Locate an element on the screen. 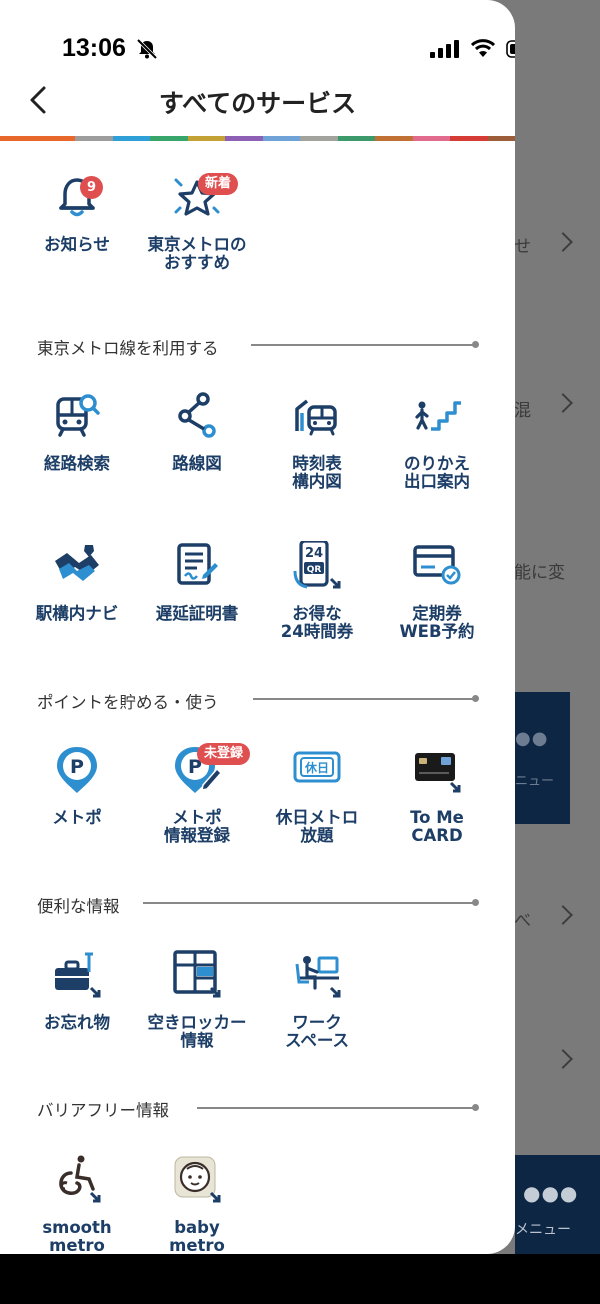 The height and width of the screenshot is (1304, 600). tile-baby-metro: baby metro is located at coordinates (197, 1204).